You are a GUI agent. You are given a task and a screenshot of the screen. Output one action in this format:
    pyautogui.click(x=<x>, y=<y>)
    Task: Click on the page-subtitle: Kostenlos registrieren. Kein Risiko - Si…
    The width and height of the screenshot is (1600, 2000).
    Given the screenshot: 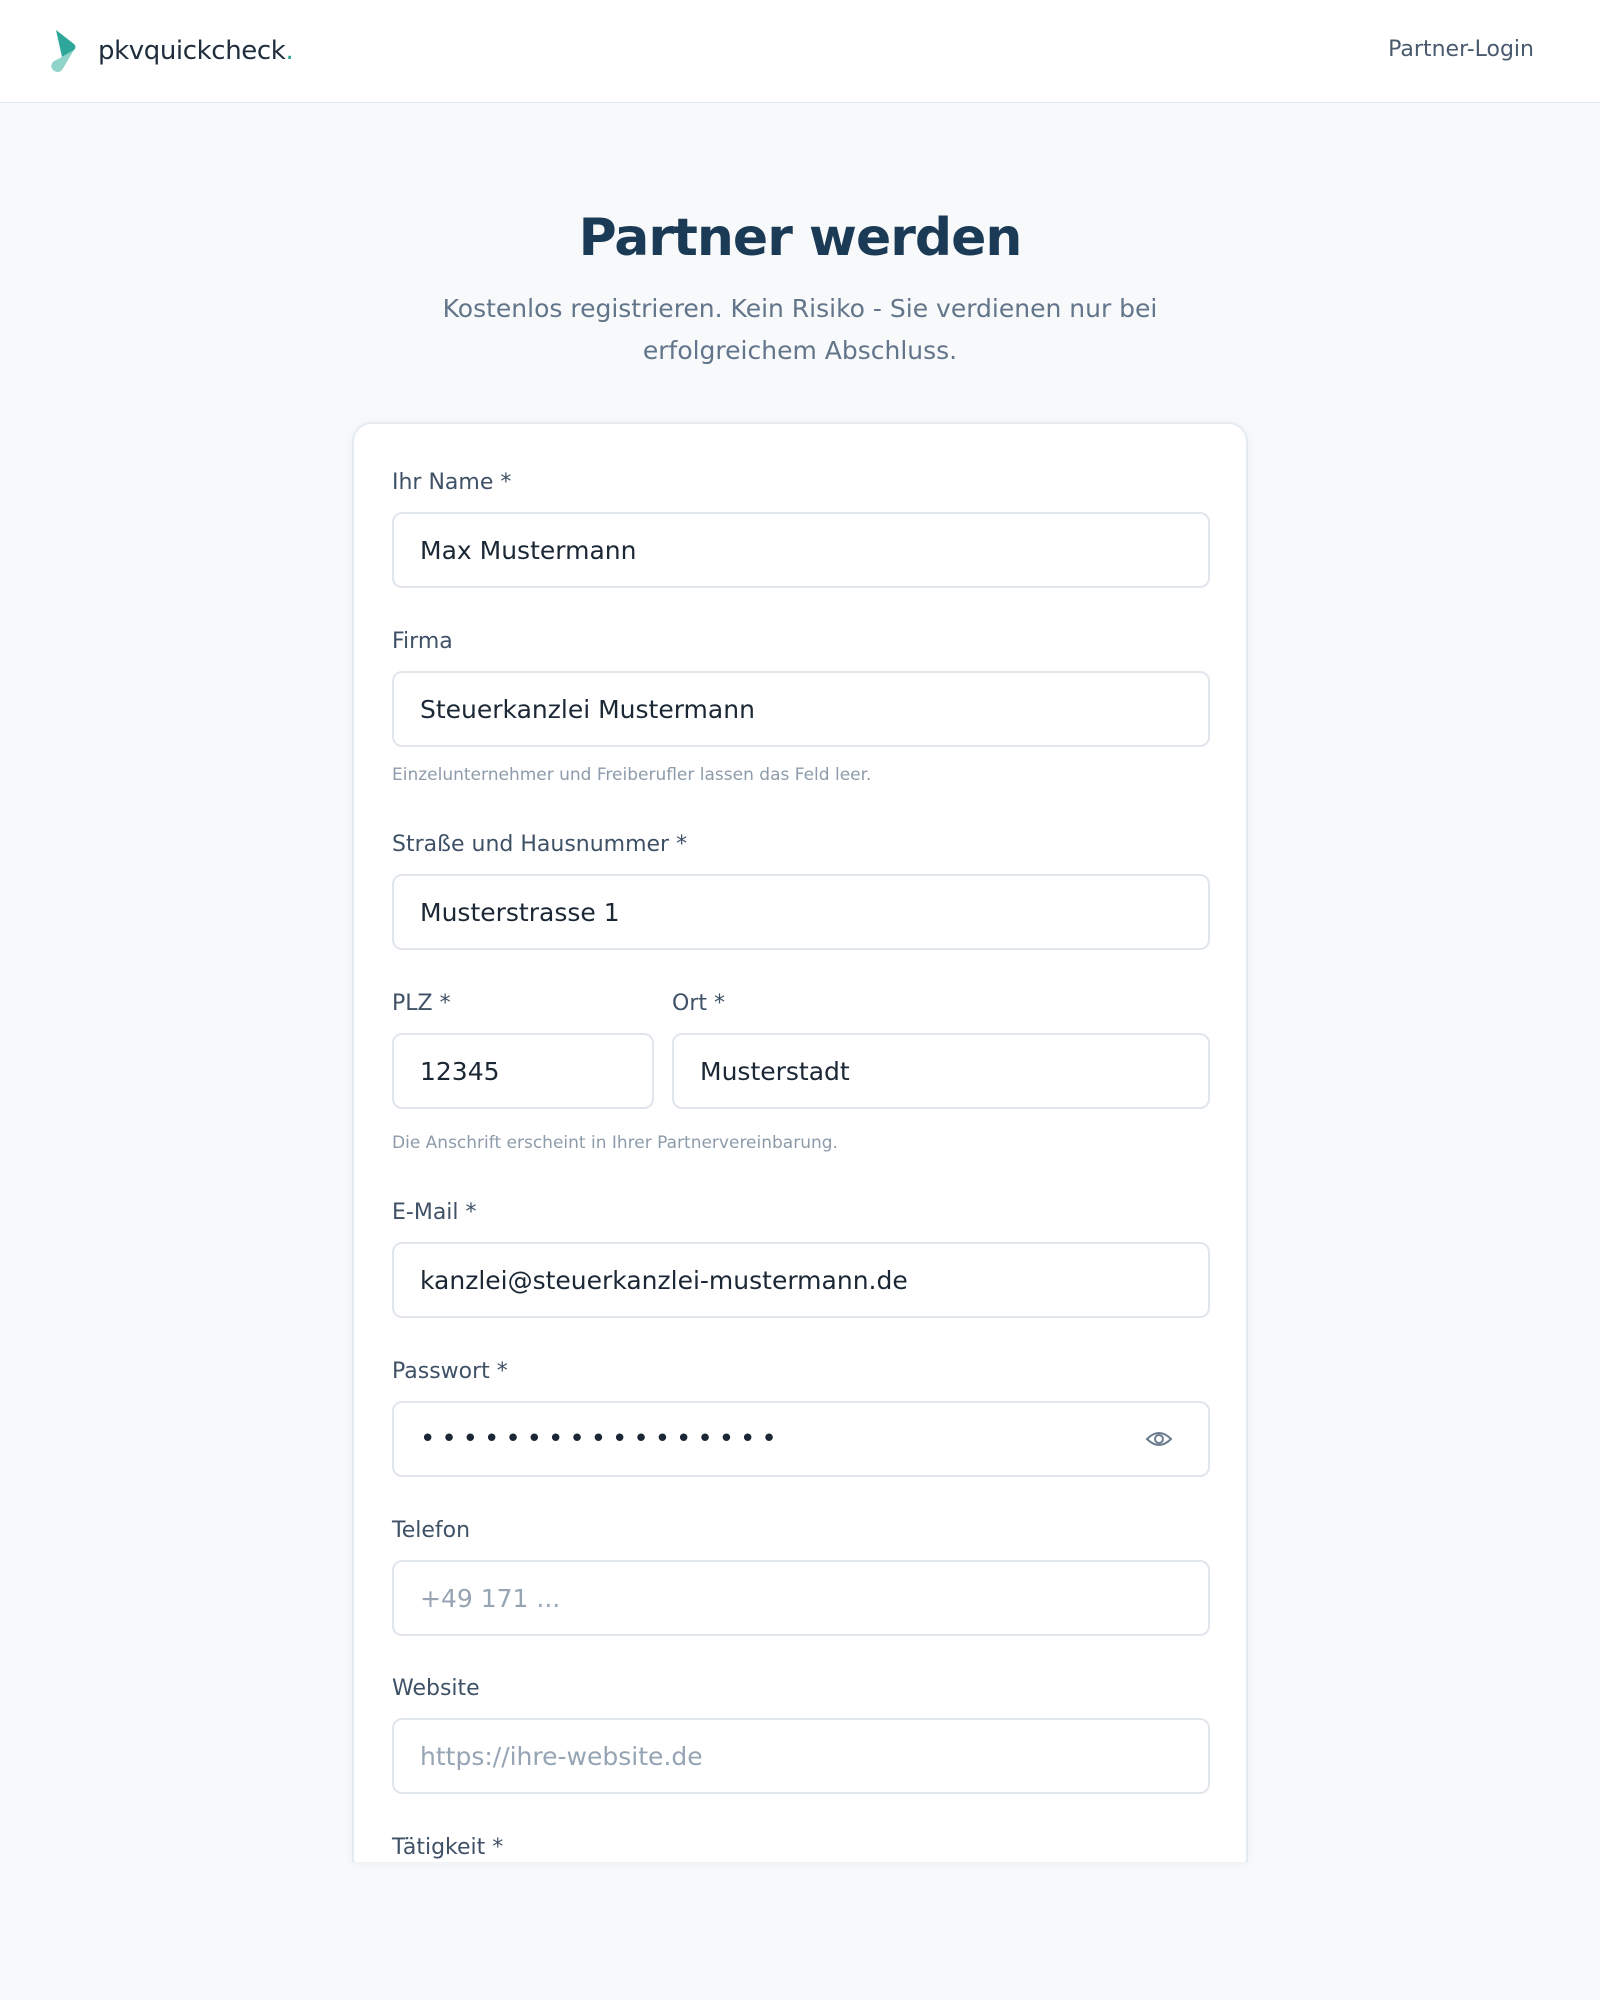 What is the action you would take?
    pyautogui.click(x=800, y=329)
    